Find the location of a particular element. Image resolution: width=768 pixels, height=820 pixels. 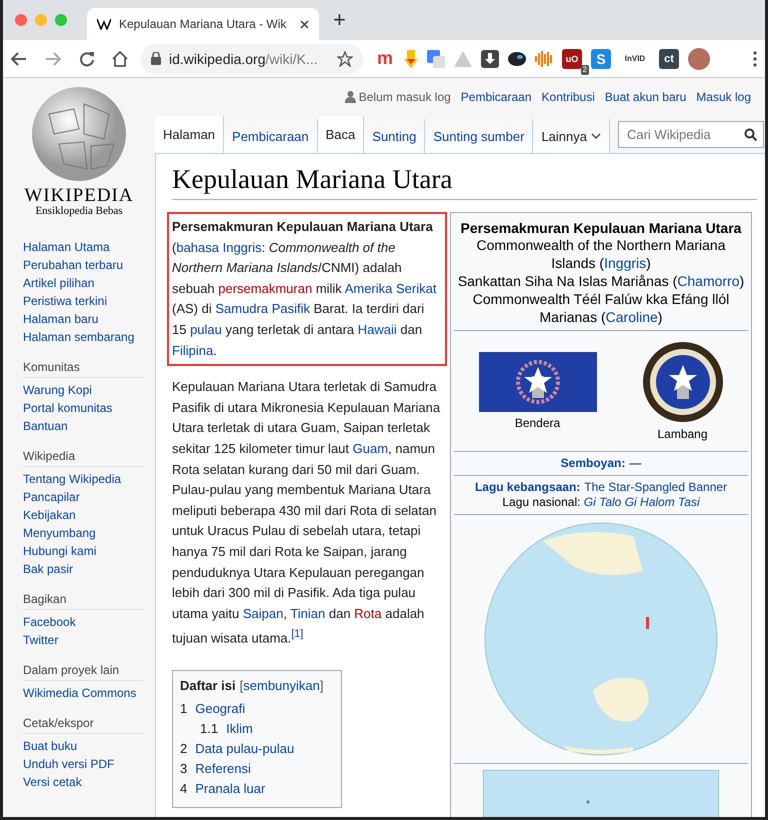

shield-extension-icon: uO is located at coordinates (572, 58).